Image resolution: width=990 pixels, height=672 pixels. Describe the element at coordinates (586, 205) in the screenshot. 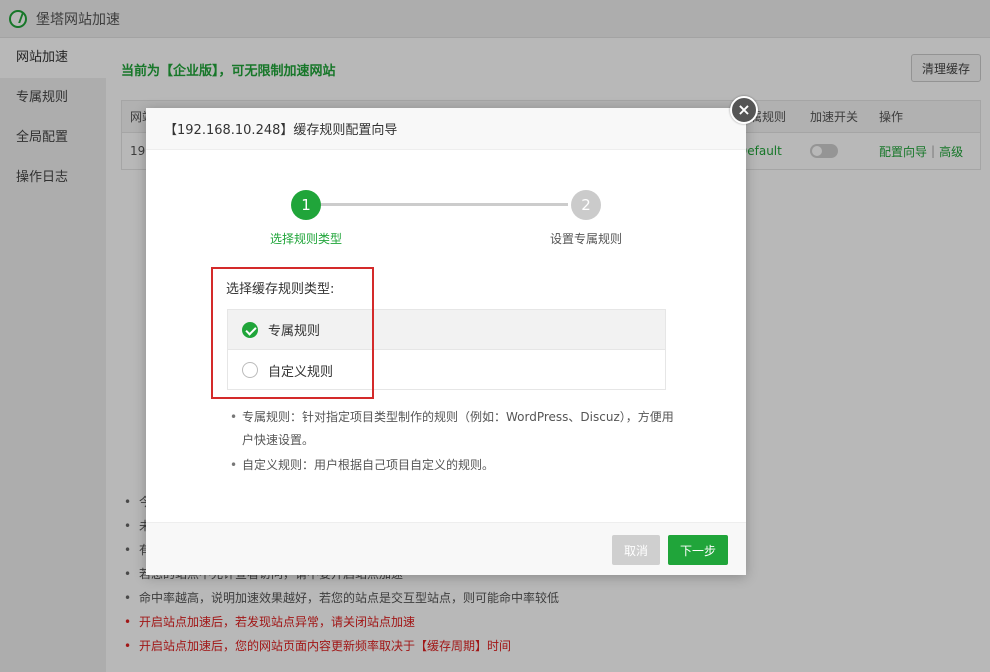

I see `step-2-indicator: 2` at that location.